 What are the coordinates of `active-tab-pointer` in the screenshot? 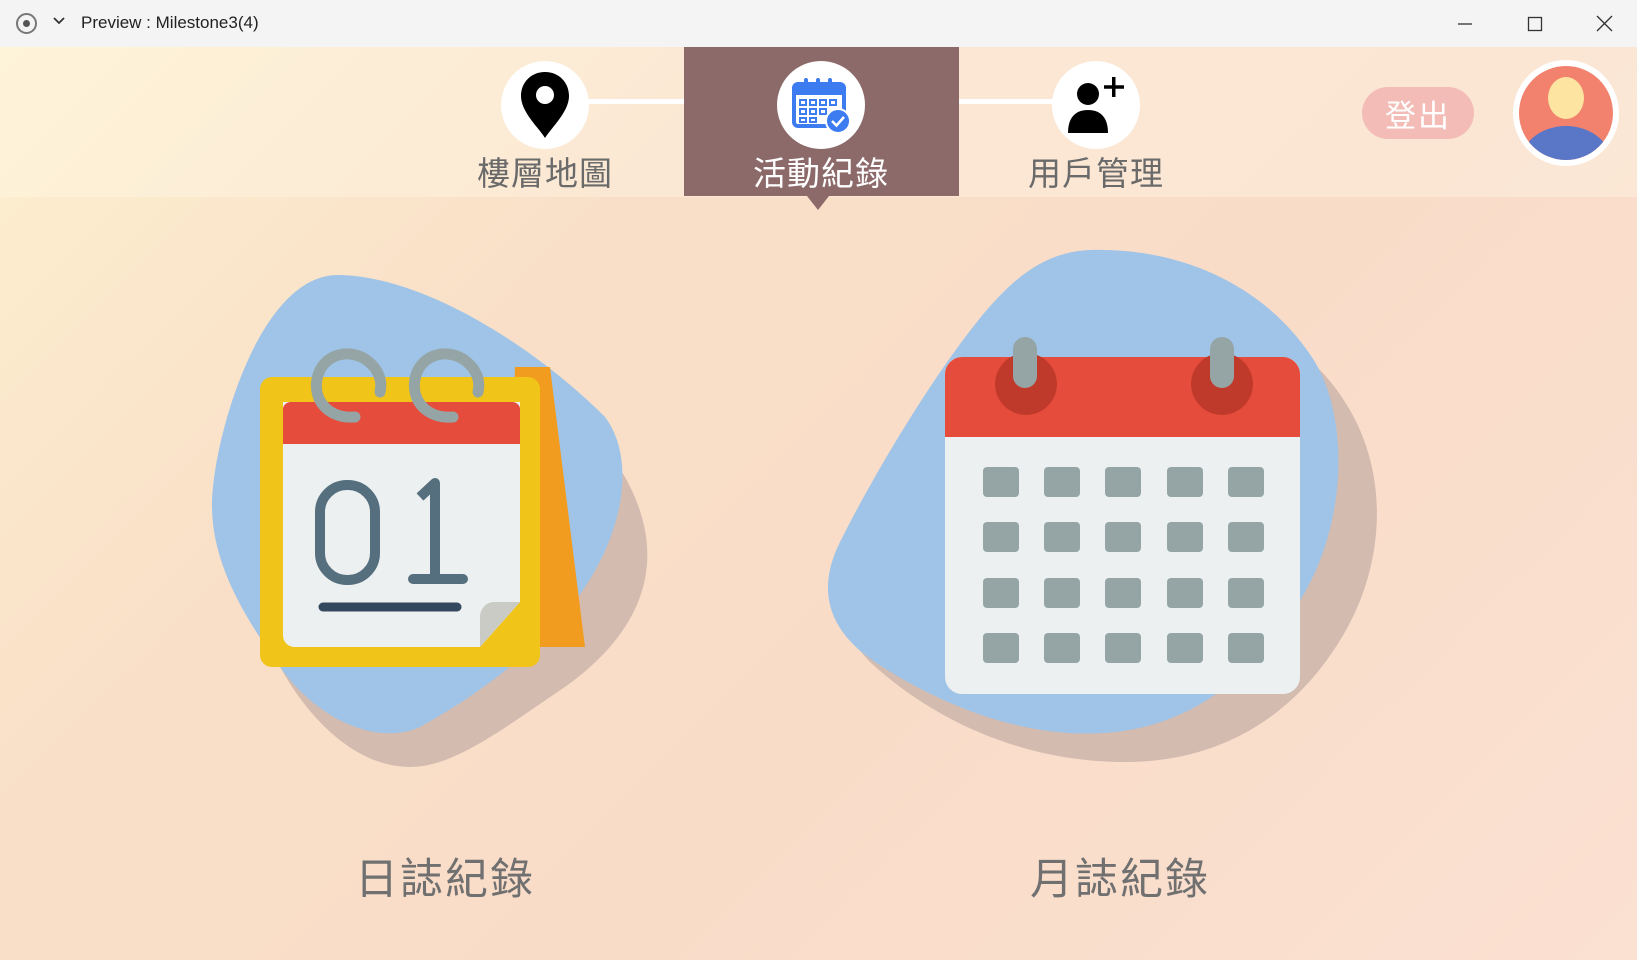 It's located at (818, 203).